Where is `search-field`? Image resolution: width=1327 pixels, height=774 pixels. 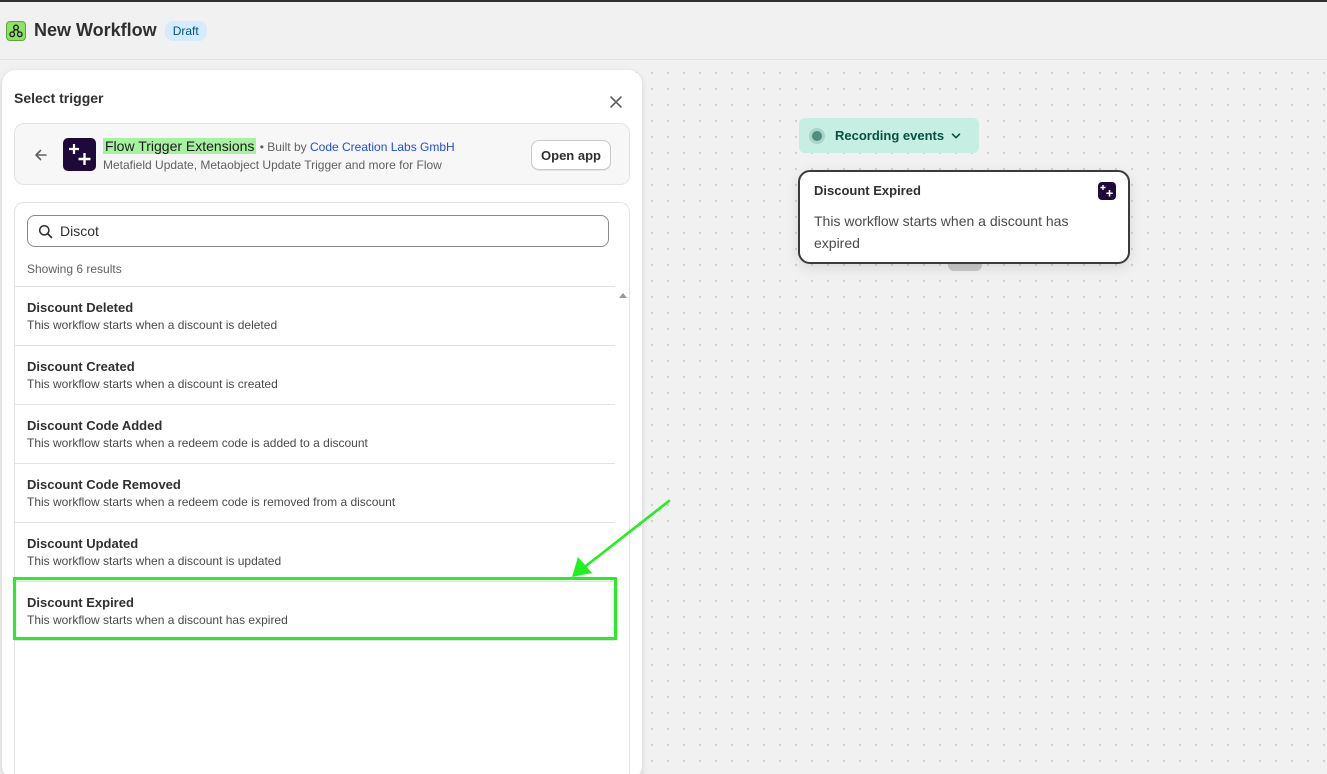
search-field is located at coordinates (318, 231).